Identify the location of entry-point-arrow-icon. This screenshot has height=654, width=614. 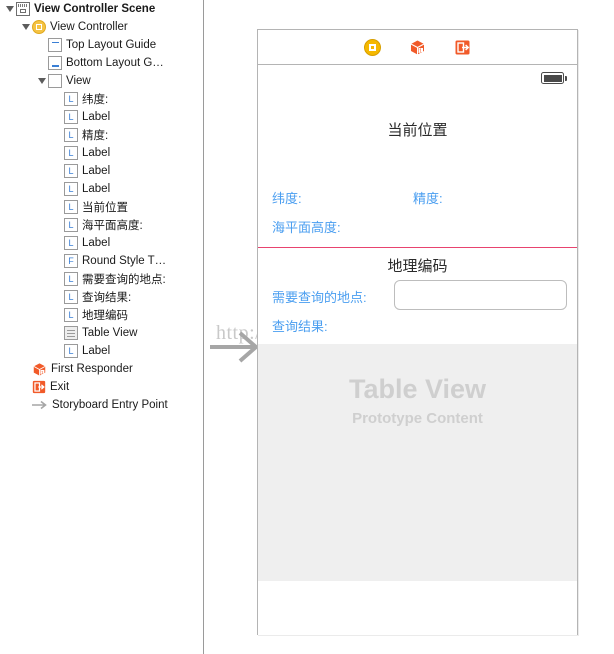
(39, 405).